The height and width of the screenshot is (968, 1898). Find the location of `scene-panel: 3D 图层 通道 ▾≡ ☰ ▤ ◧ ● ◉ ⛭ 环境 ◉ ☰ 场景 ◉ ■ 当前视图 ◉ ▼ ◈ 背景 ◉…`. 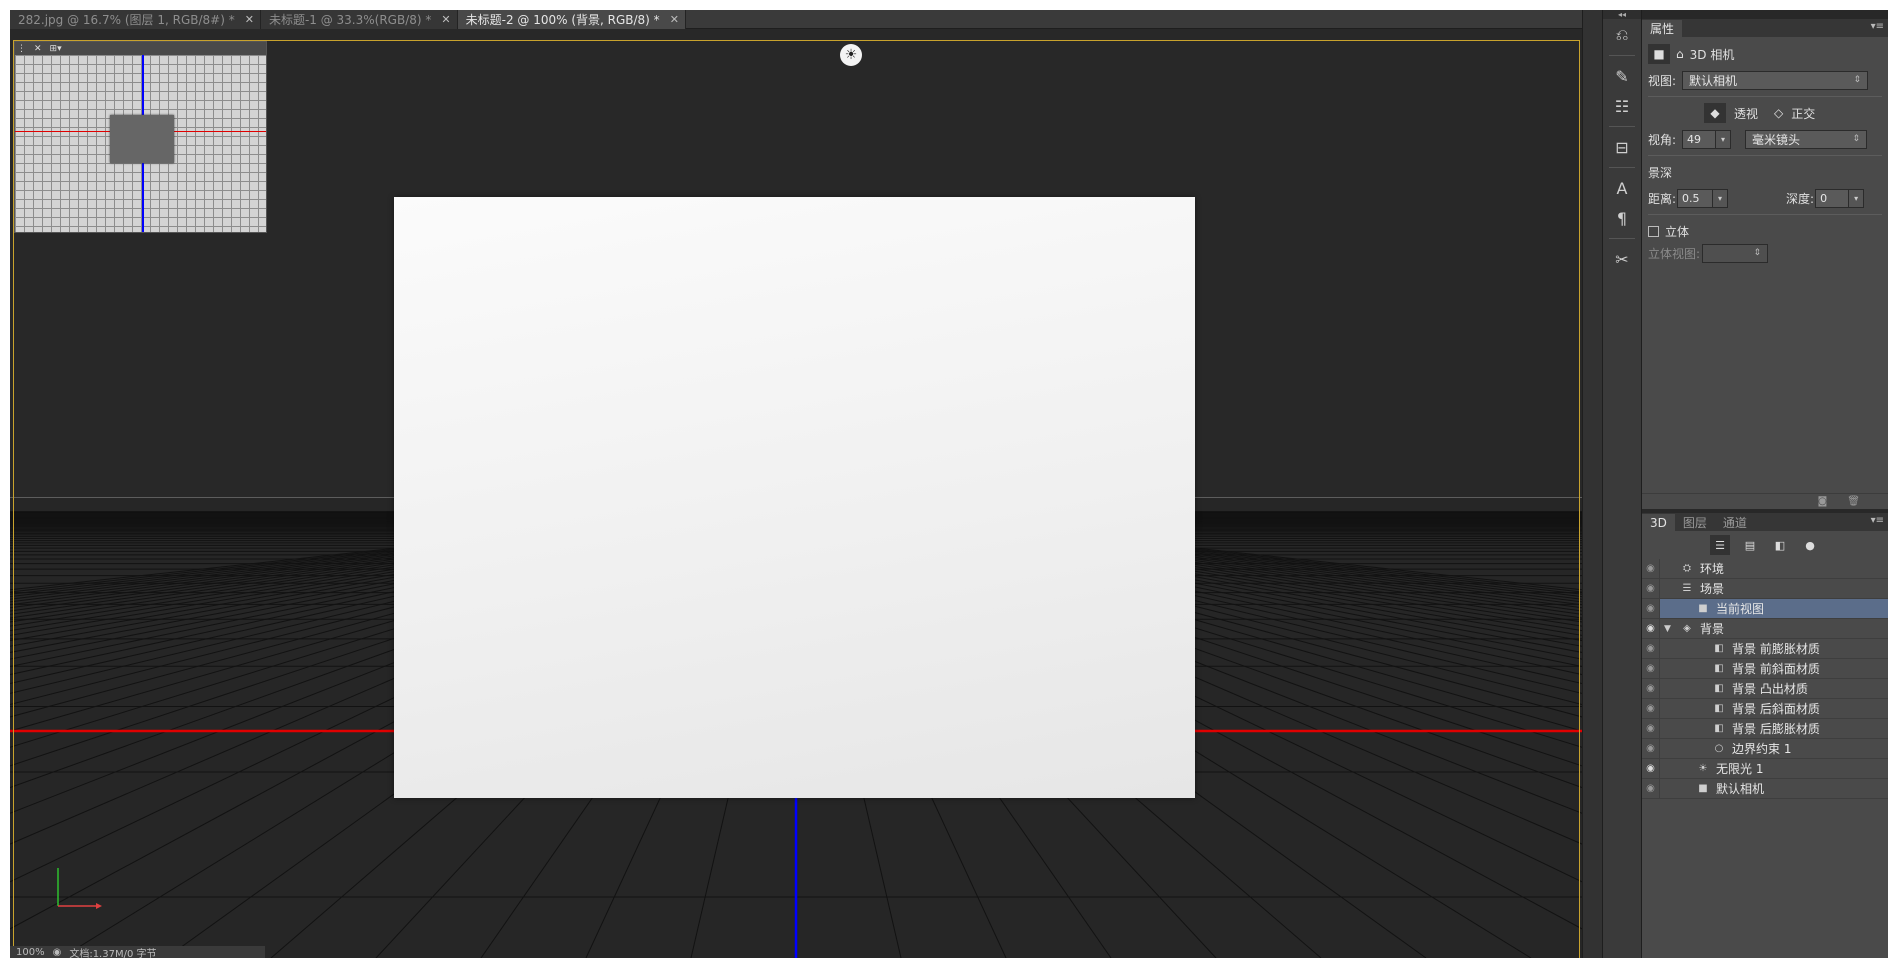

scene-panel: 3D 图层 通道 ▾≡ ☰ ▤ ◧ ● ◉ ⛭ 环境 ◉ ☰ 场景 ◉ ■ 当前视图 ◉ ▼ ◈ 背景 ◉… is located at coordinates (1765, 735).